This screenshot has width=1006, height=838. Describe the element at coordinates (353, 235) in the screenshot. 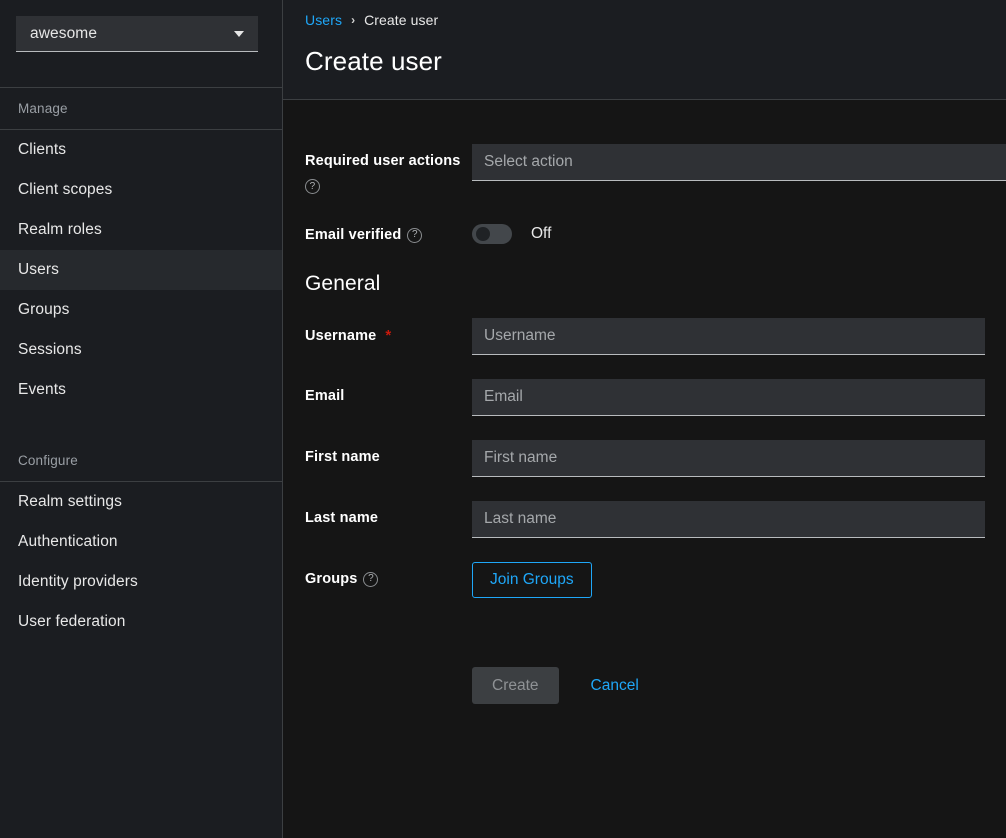

I see `email-verified-label: Email verified` at that location.